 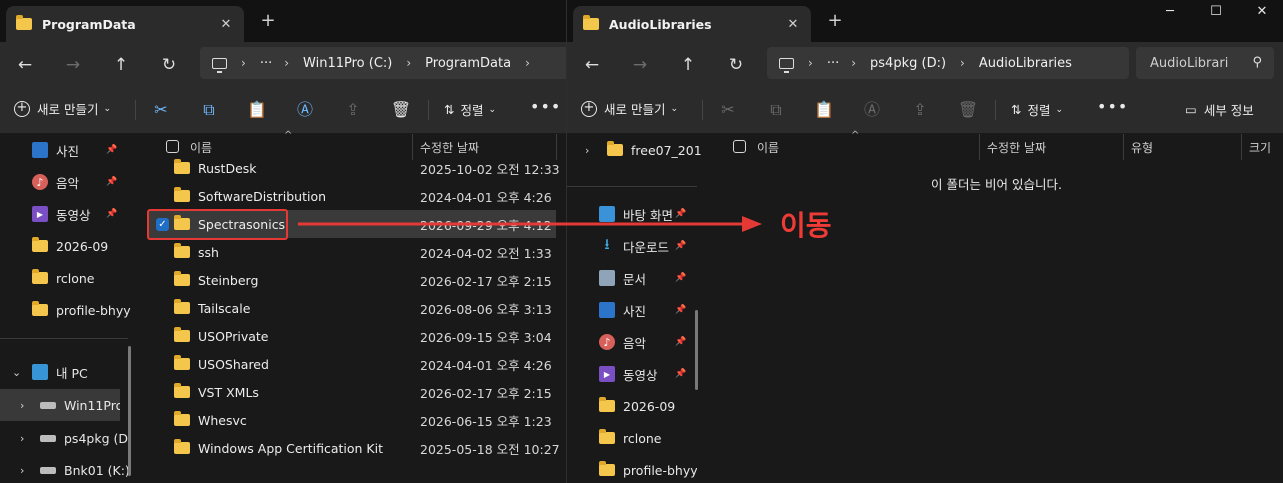 I want to click on nav-item-ps4pkg: › ps4pkg (D:, so click(x=69, y=438).